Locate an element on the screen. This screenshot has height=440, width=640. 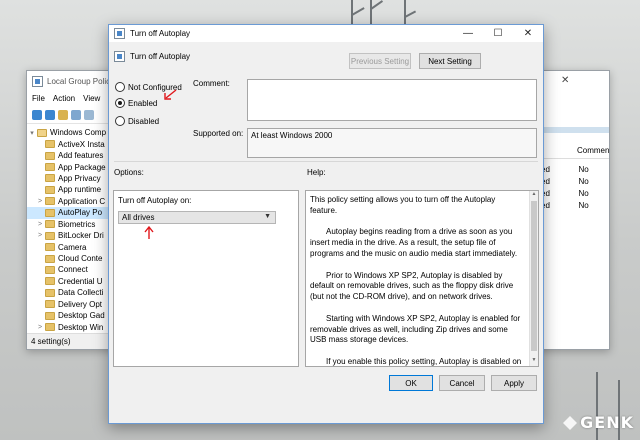
back-arrow-icon is located at coordinates (37, 114).